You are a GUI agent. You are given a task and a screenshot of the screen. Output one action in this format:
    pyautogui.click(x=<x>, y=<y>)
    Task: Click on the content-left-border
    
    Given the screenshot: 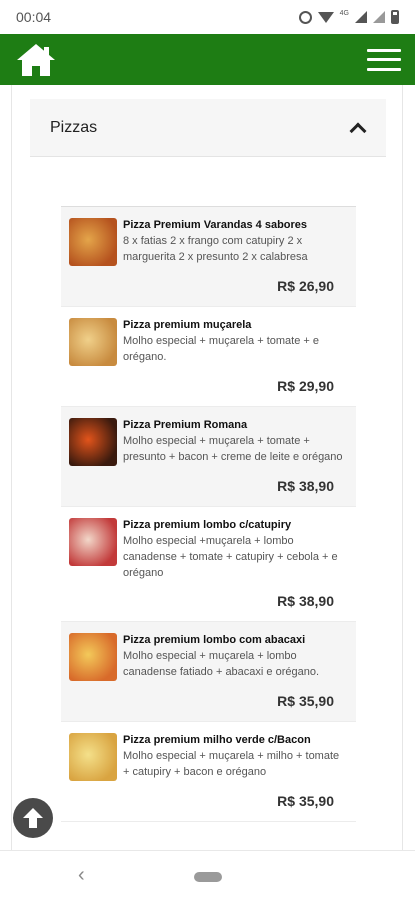 What is the action you would take?
    pyautogui.click(x=11, y=467)
    